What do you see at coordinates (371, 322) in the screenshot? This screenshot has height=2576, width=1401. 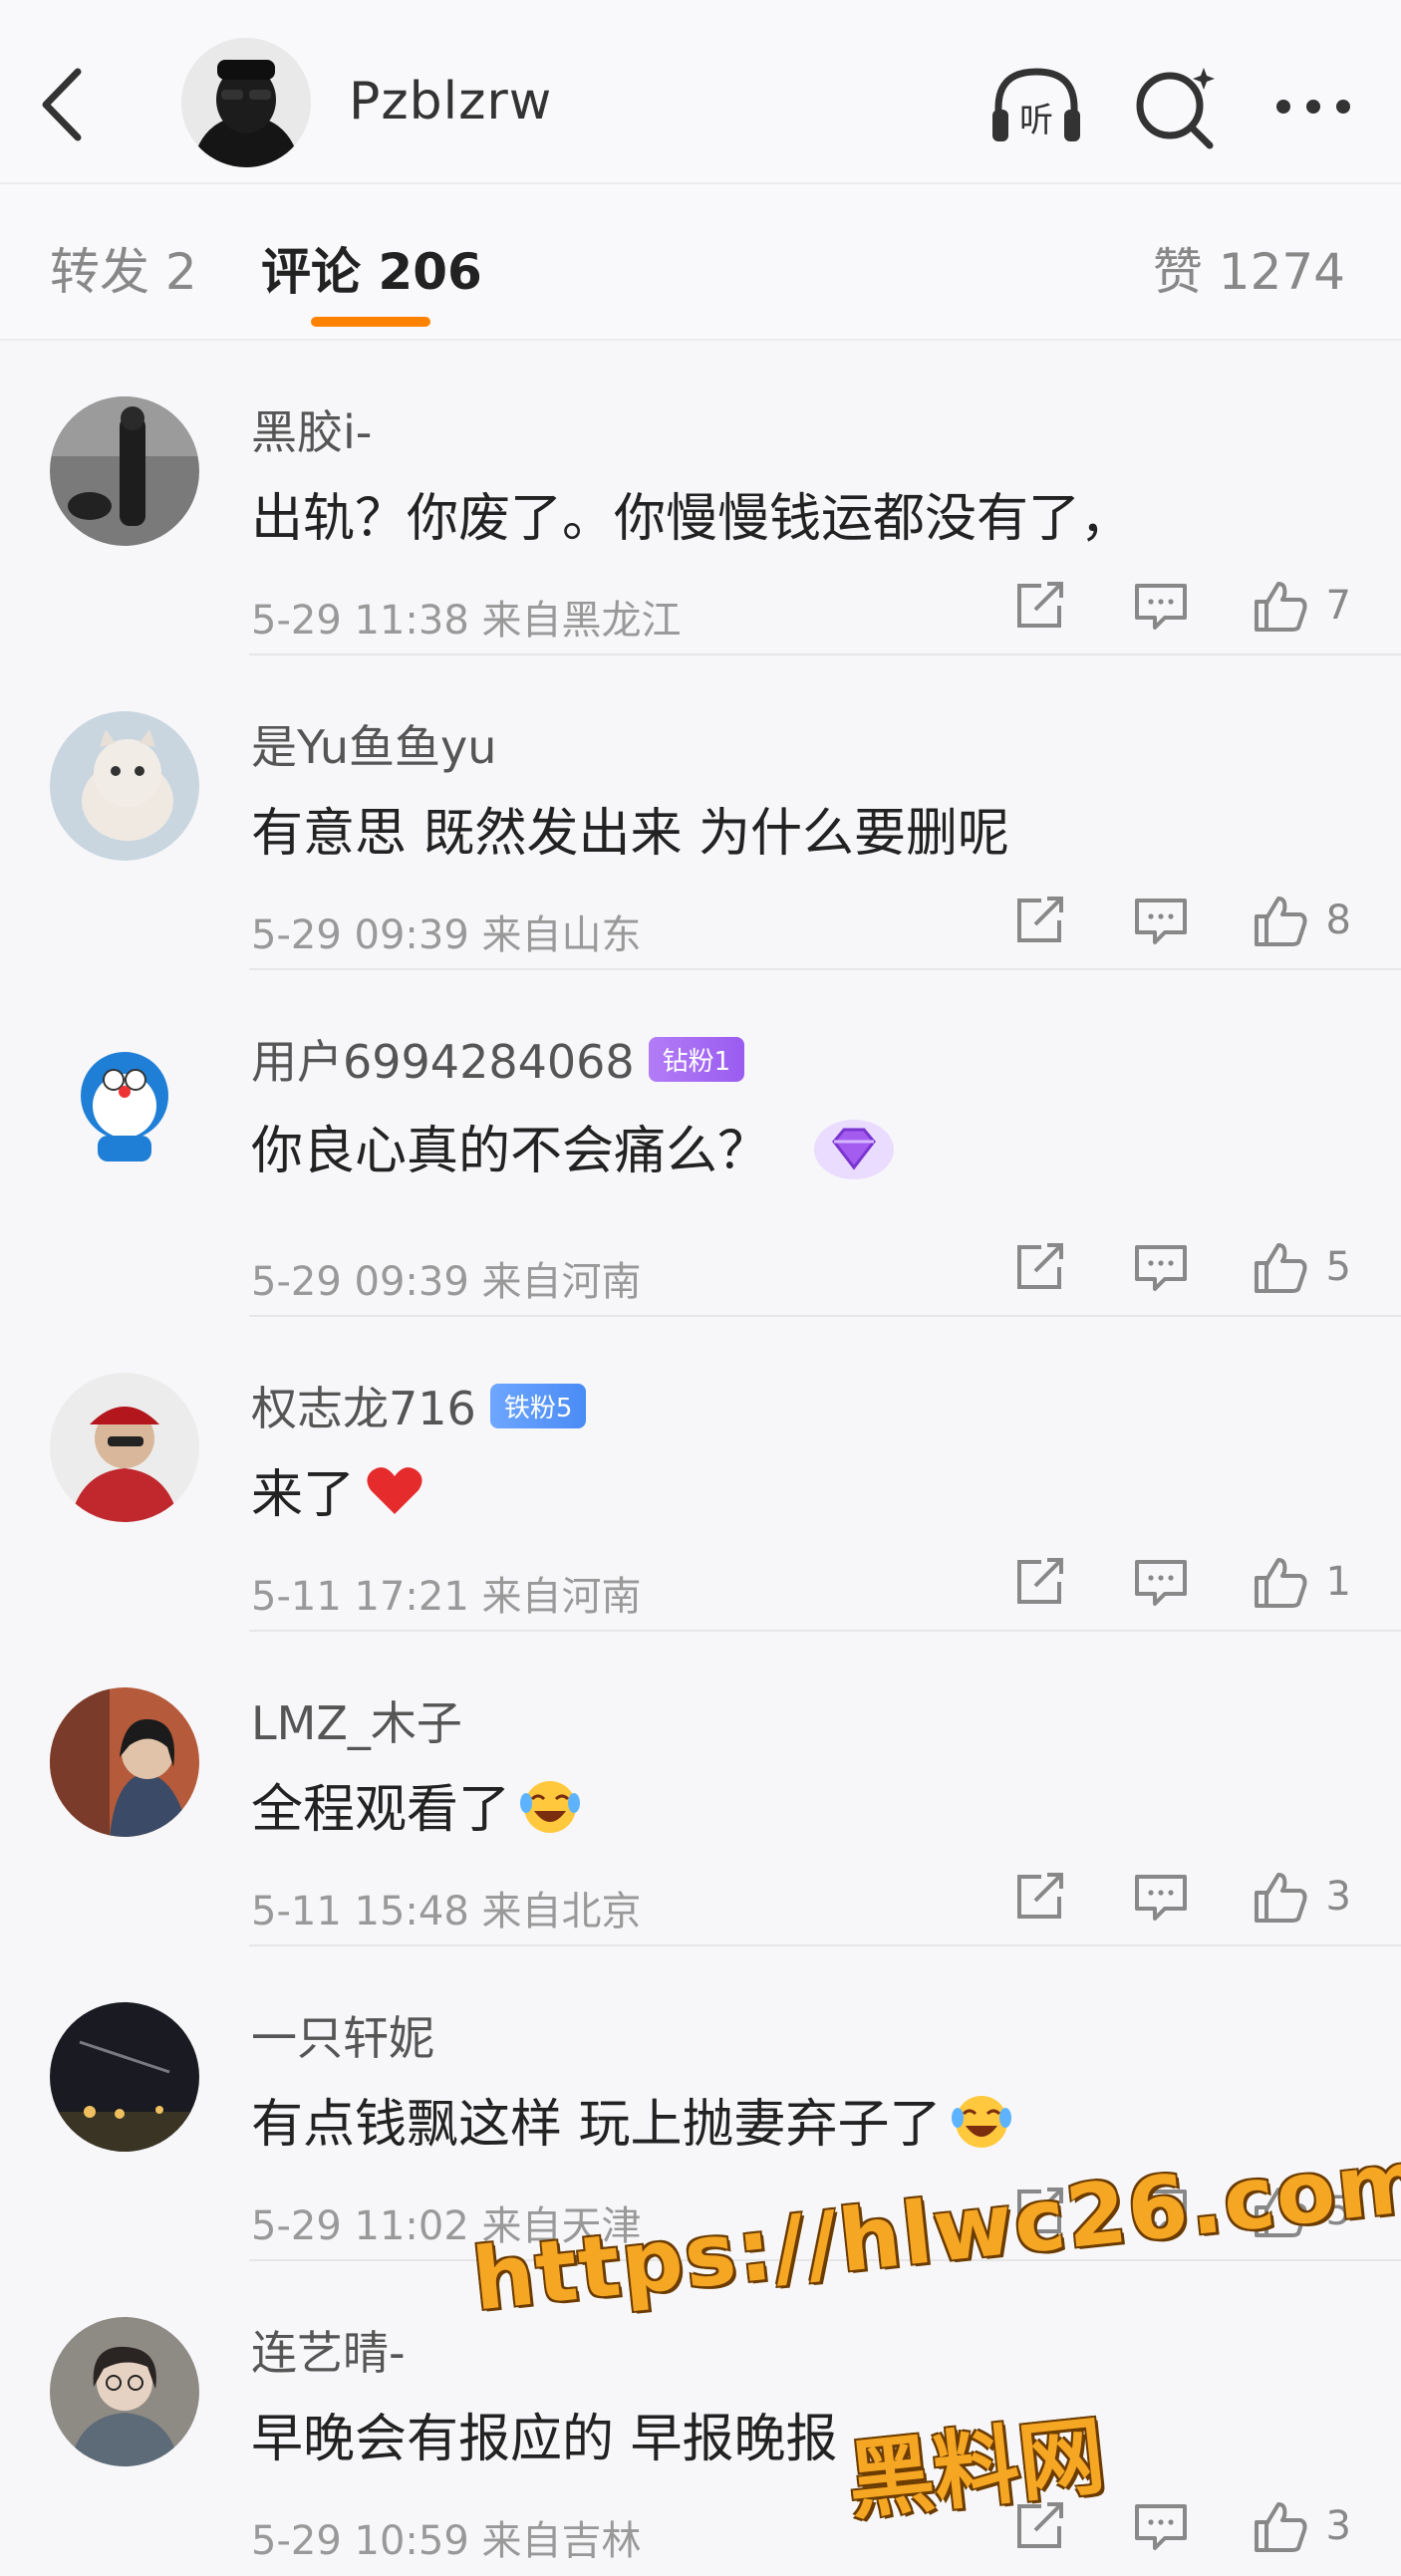 I see `active-tab-indicator` at bounding box center [371, 322].